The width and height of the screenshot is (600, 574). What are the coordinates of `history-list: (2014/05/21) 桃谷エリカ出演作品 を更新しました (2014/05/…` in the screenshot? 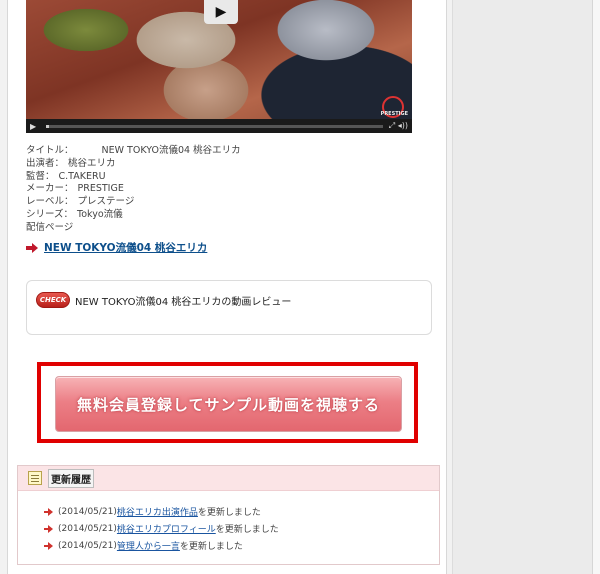 It's located at (228, 522).